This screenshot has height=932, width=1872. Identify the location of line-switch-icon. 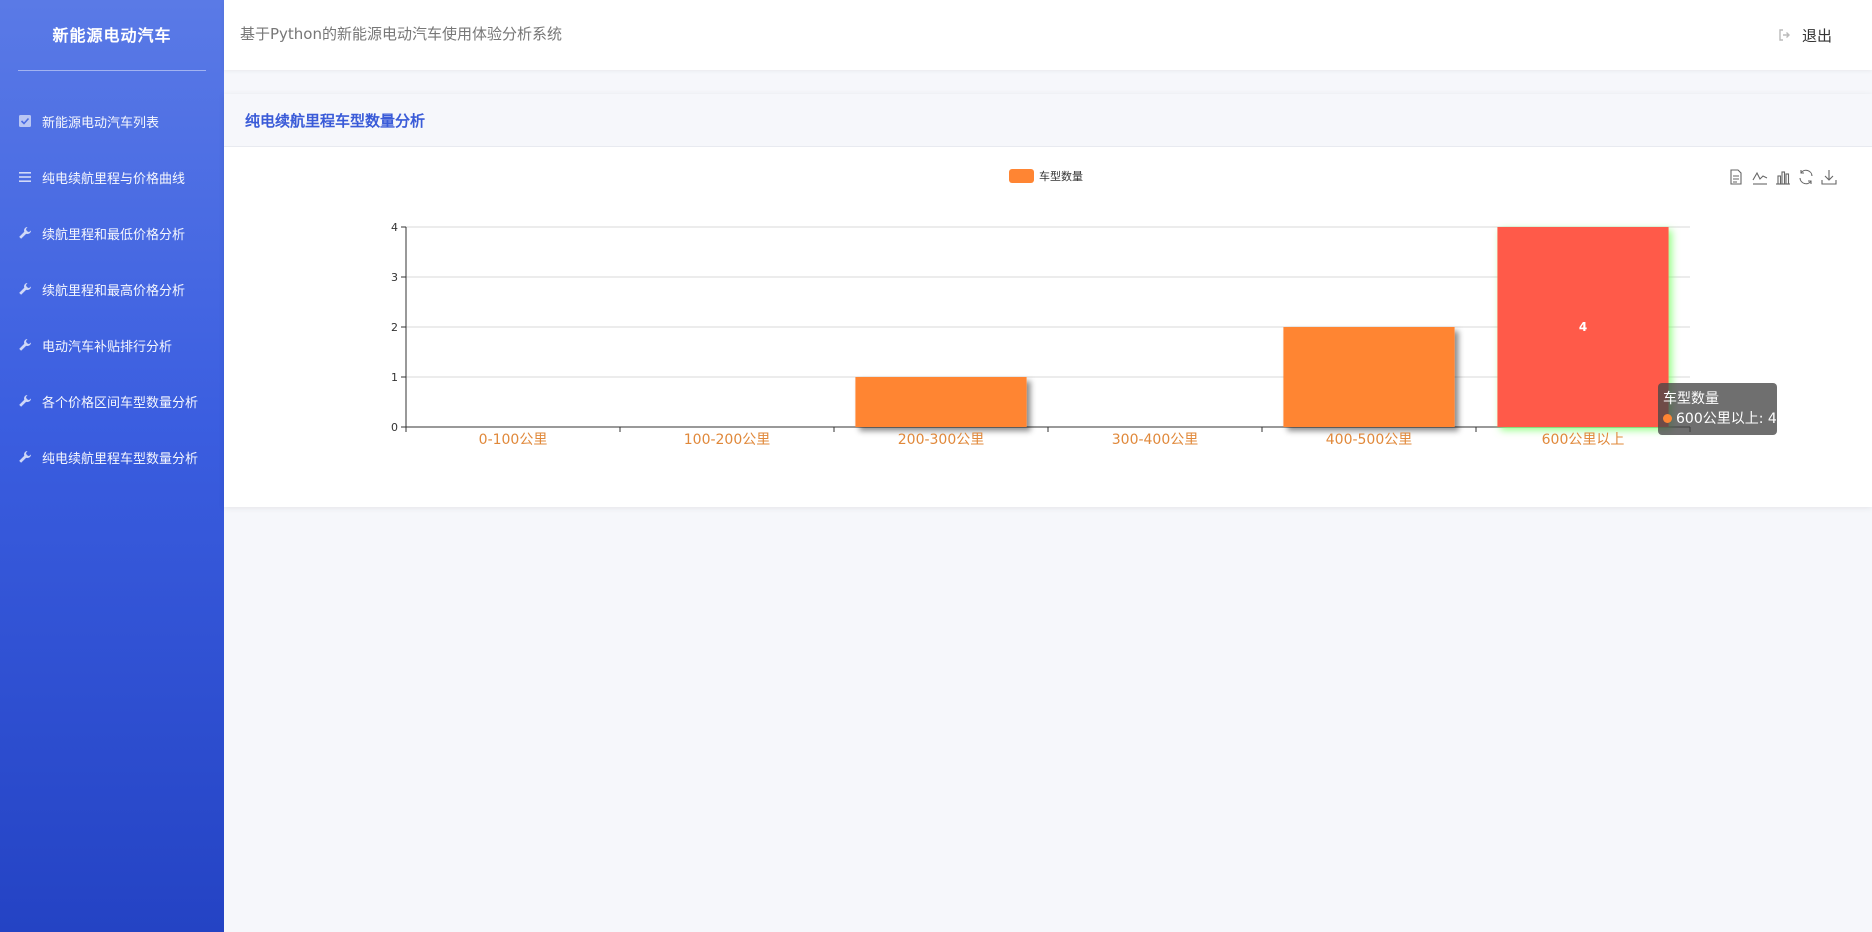
(1760, 178).